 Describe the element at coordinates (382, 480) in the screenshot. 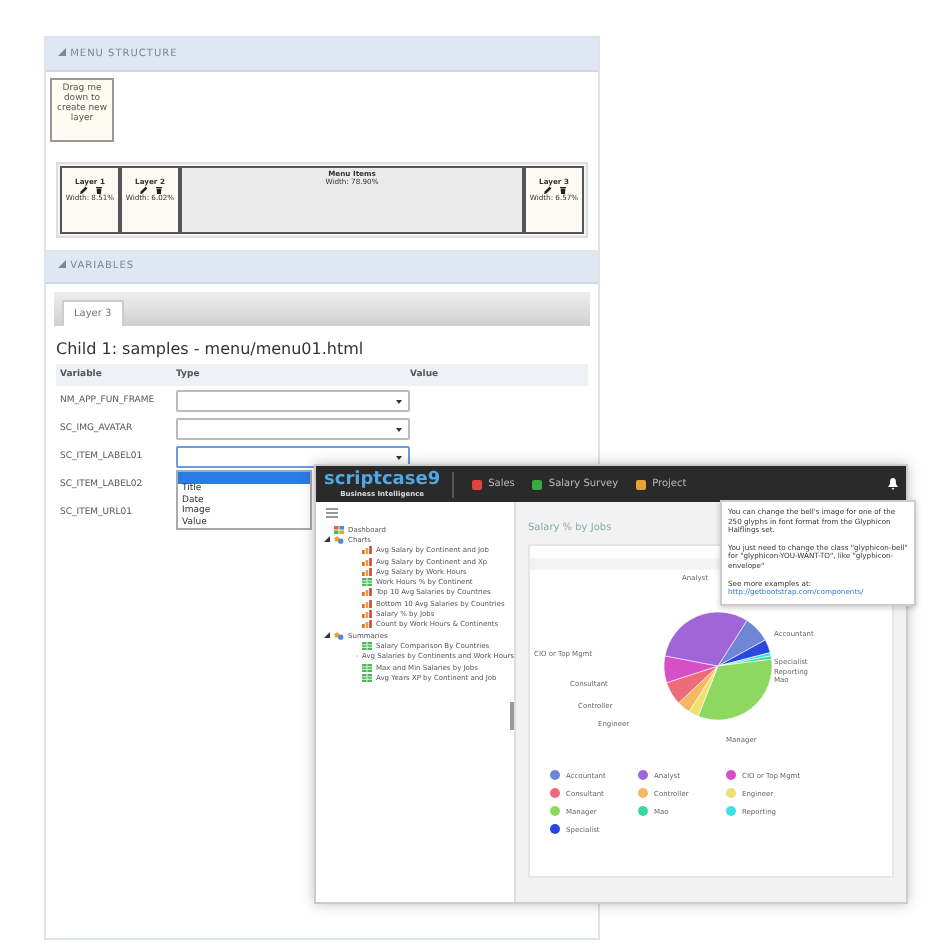

I see `logo: scriptcase9` at that location.